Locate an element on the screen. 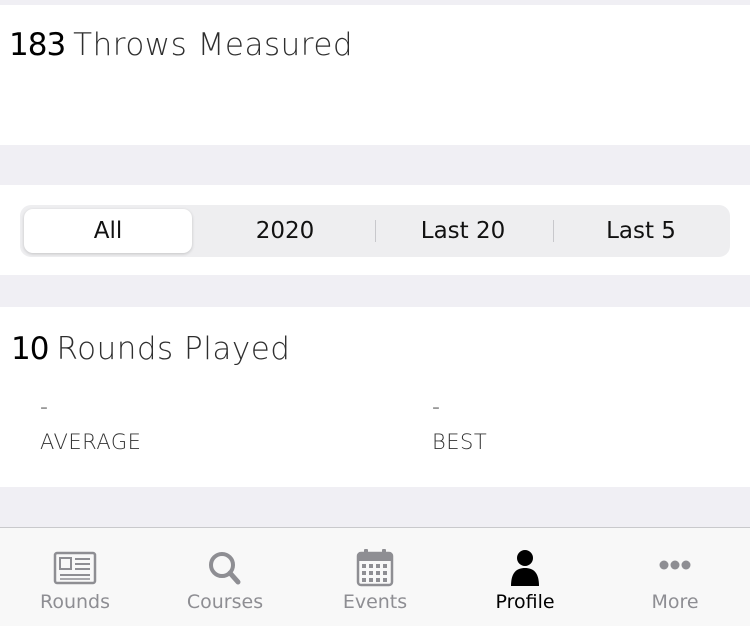  average-stat: - AVERAGE is located at coordinates (90, 424).